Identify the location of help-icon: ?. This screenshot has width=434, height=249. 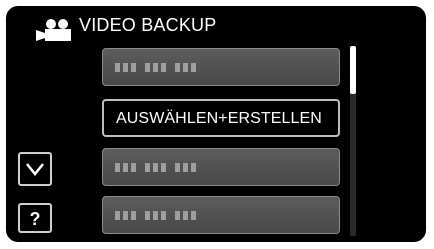
(35, 219).